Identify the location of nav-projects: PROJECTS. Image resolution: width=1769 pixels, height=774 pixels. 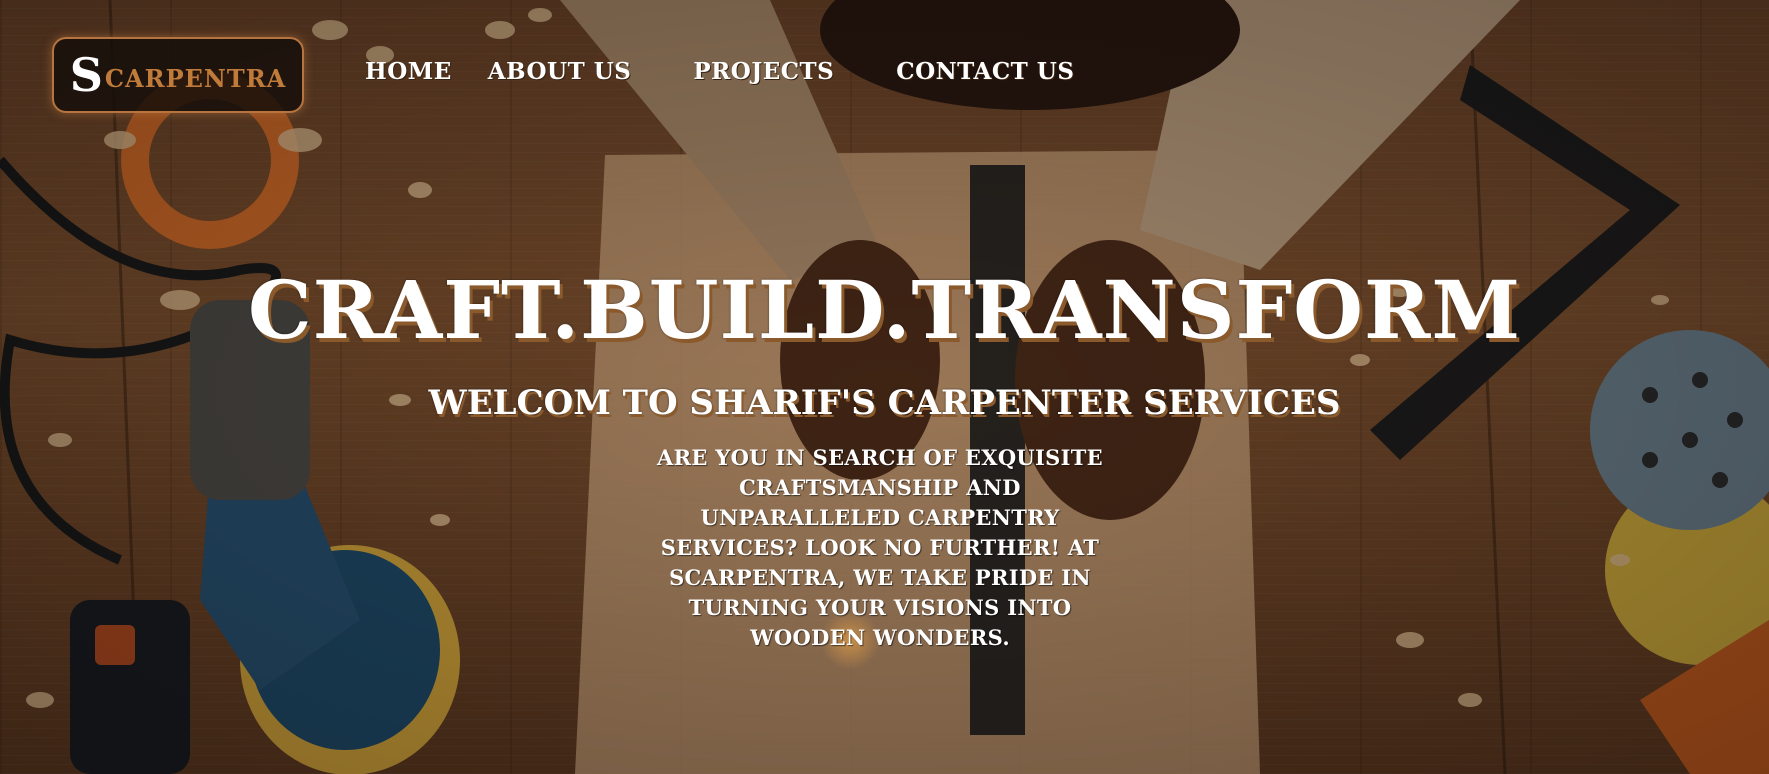
(763, 71).